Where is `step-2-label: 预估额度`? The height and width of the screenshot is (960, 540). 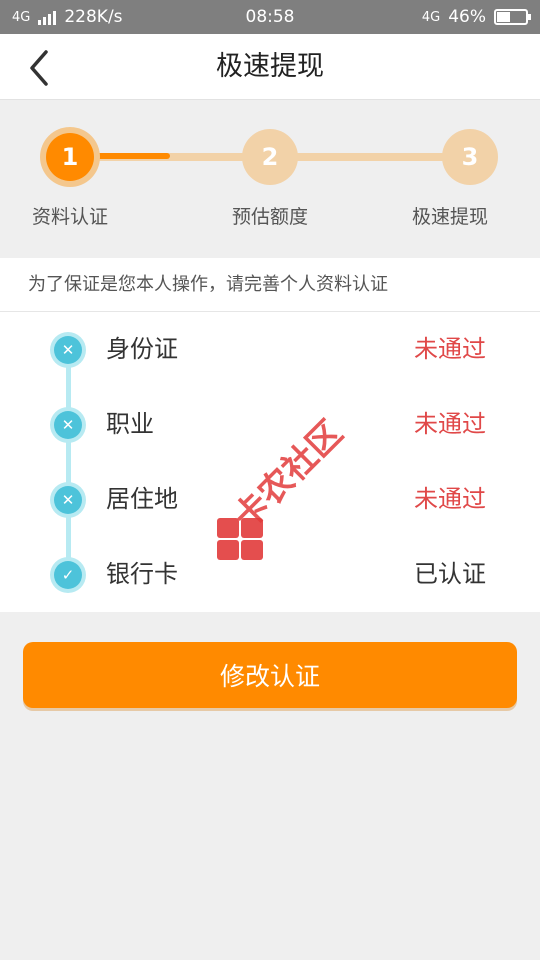
step-2-label: 预估额度 is located at coordinates (269, 217).